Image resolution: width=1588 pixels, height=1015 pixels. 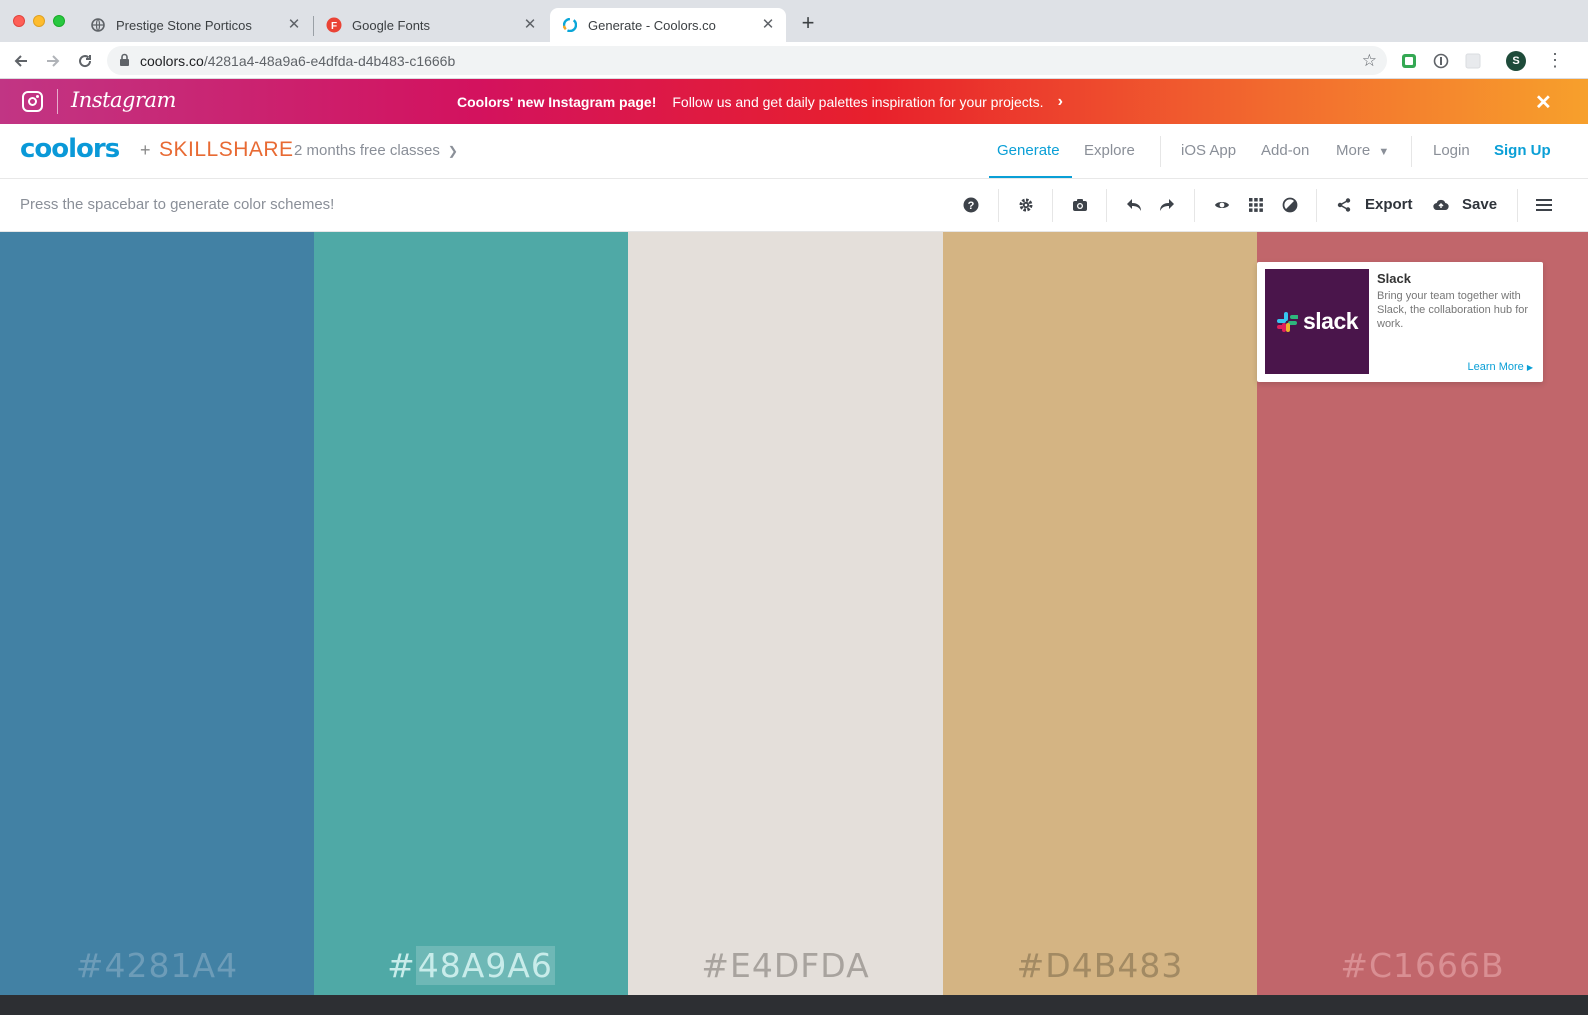 I want to click on hex-code: #E4DFDA, so click(x=785, y=965).